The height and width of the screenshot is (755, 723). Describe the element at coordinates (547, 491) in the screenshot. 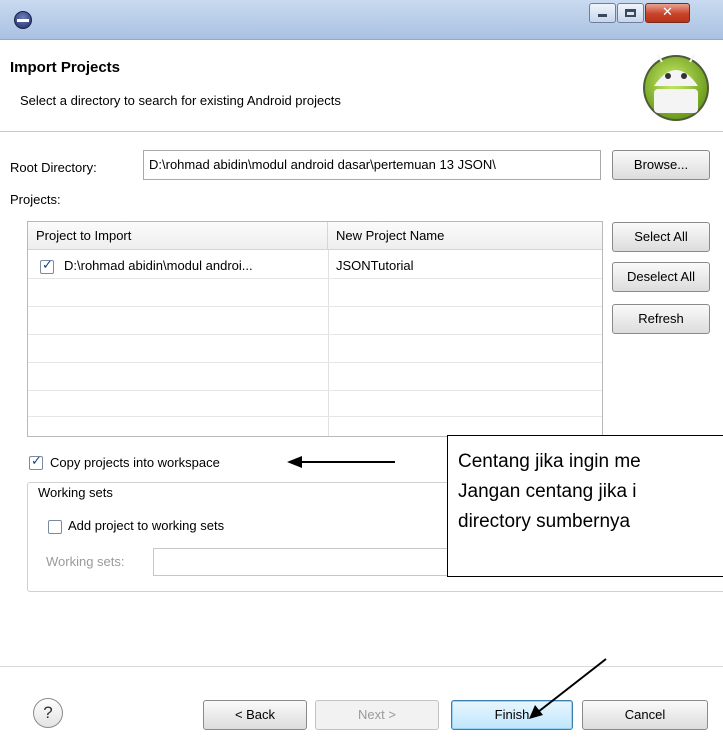

I see `annotation-line: Jangan centang jika i` at that location.